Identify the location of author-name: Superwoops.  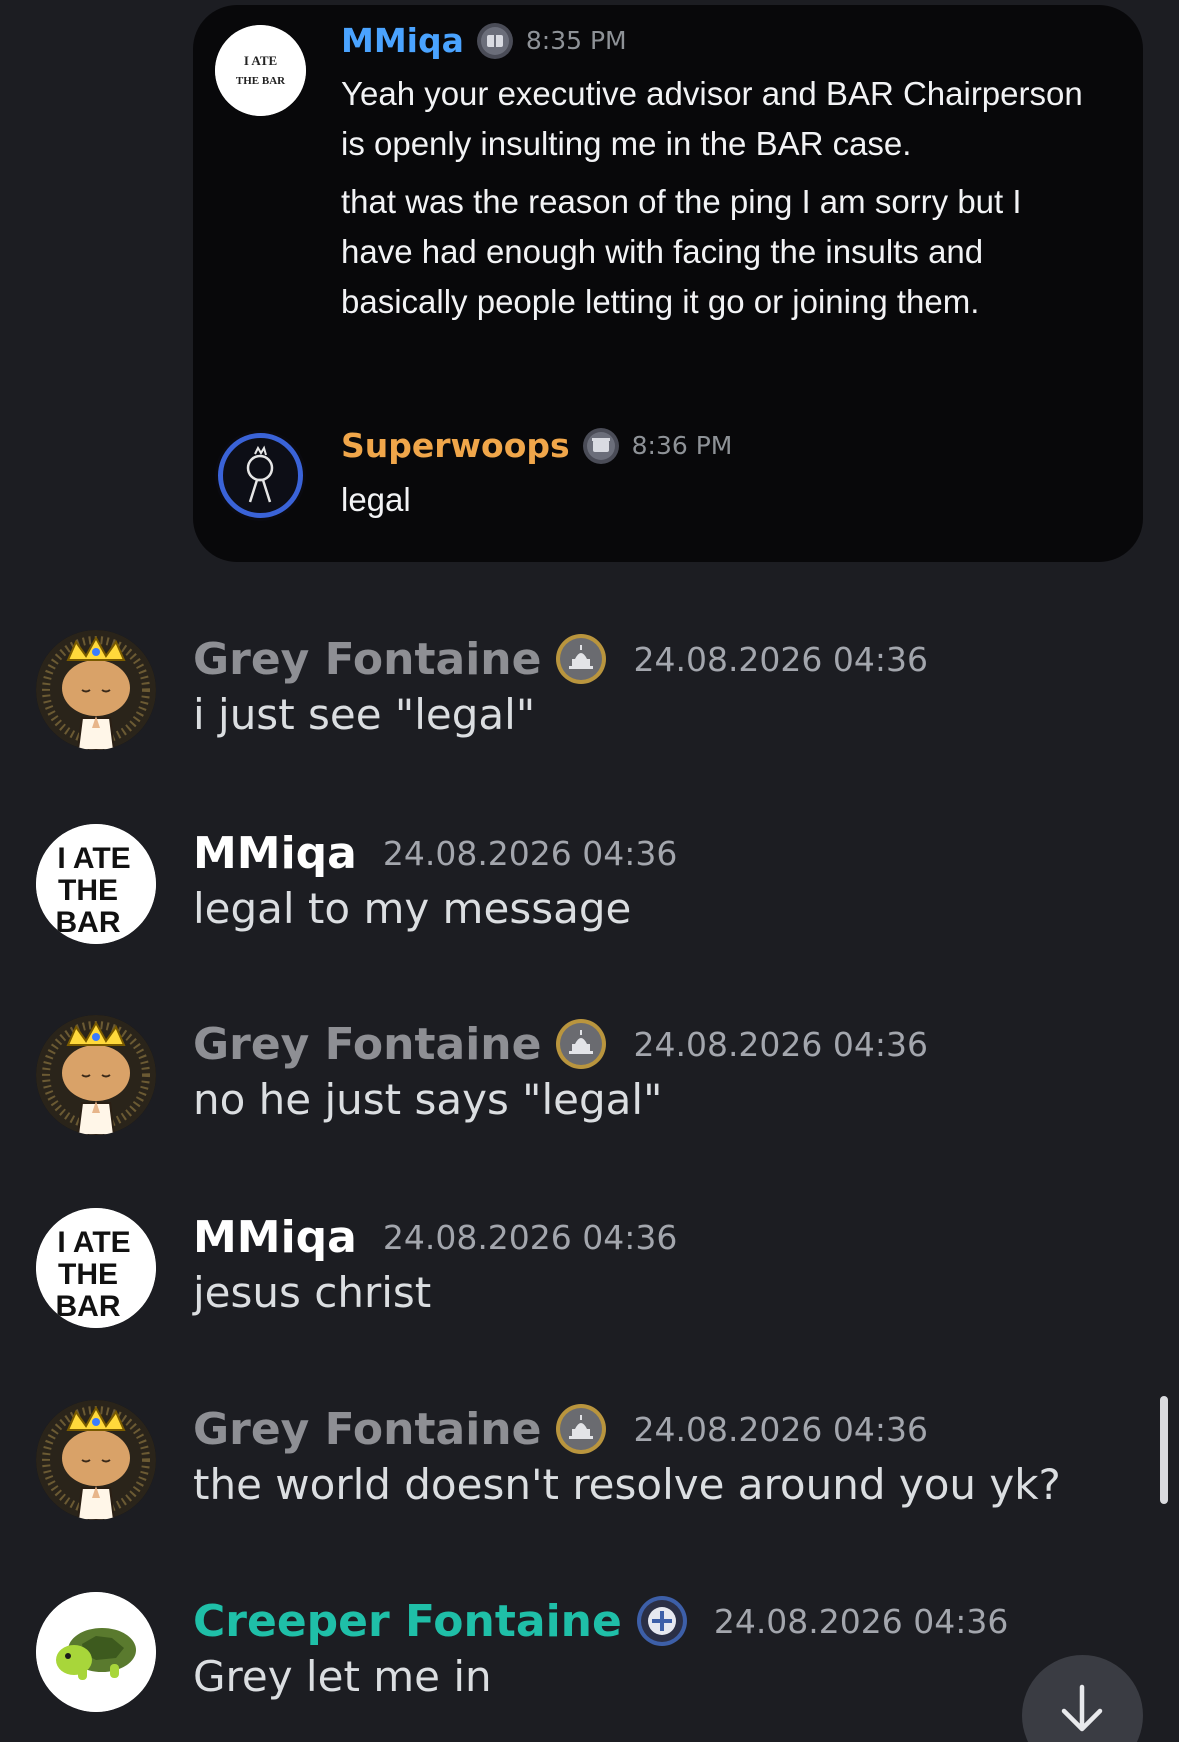
(455, 445).